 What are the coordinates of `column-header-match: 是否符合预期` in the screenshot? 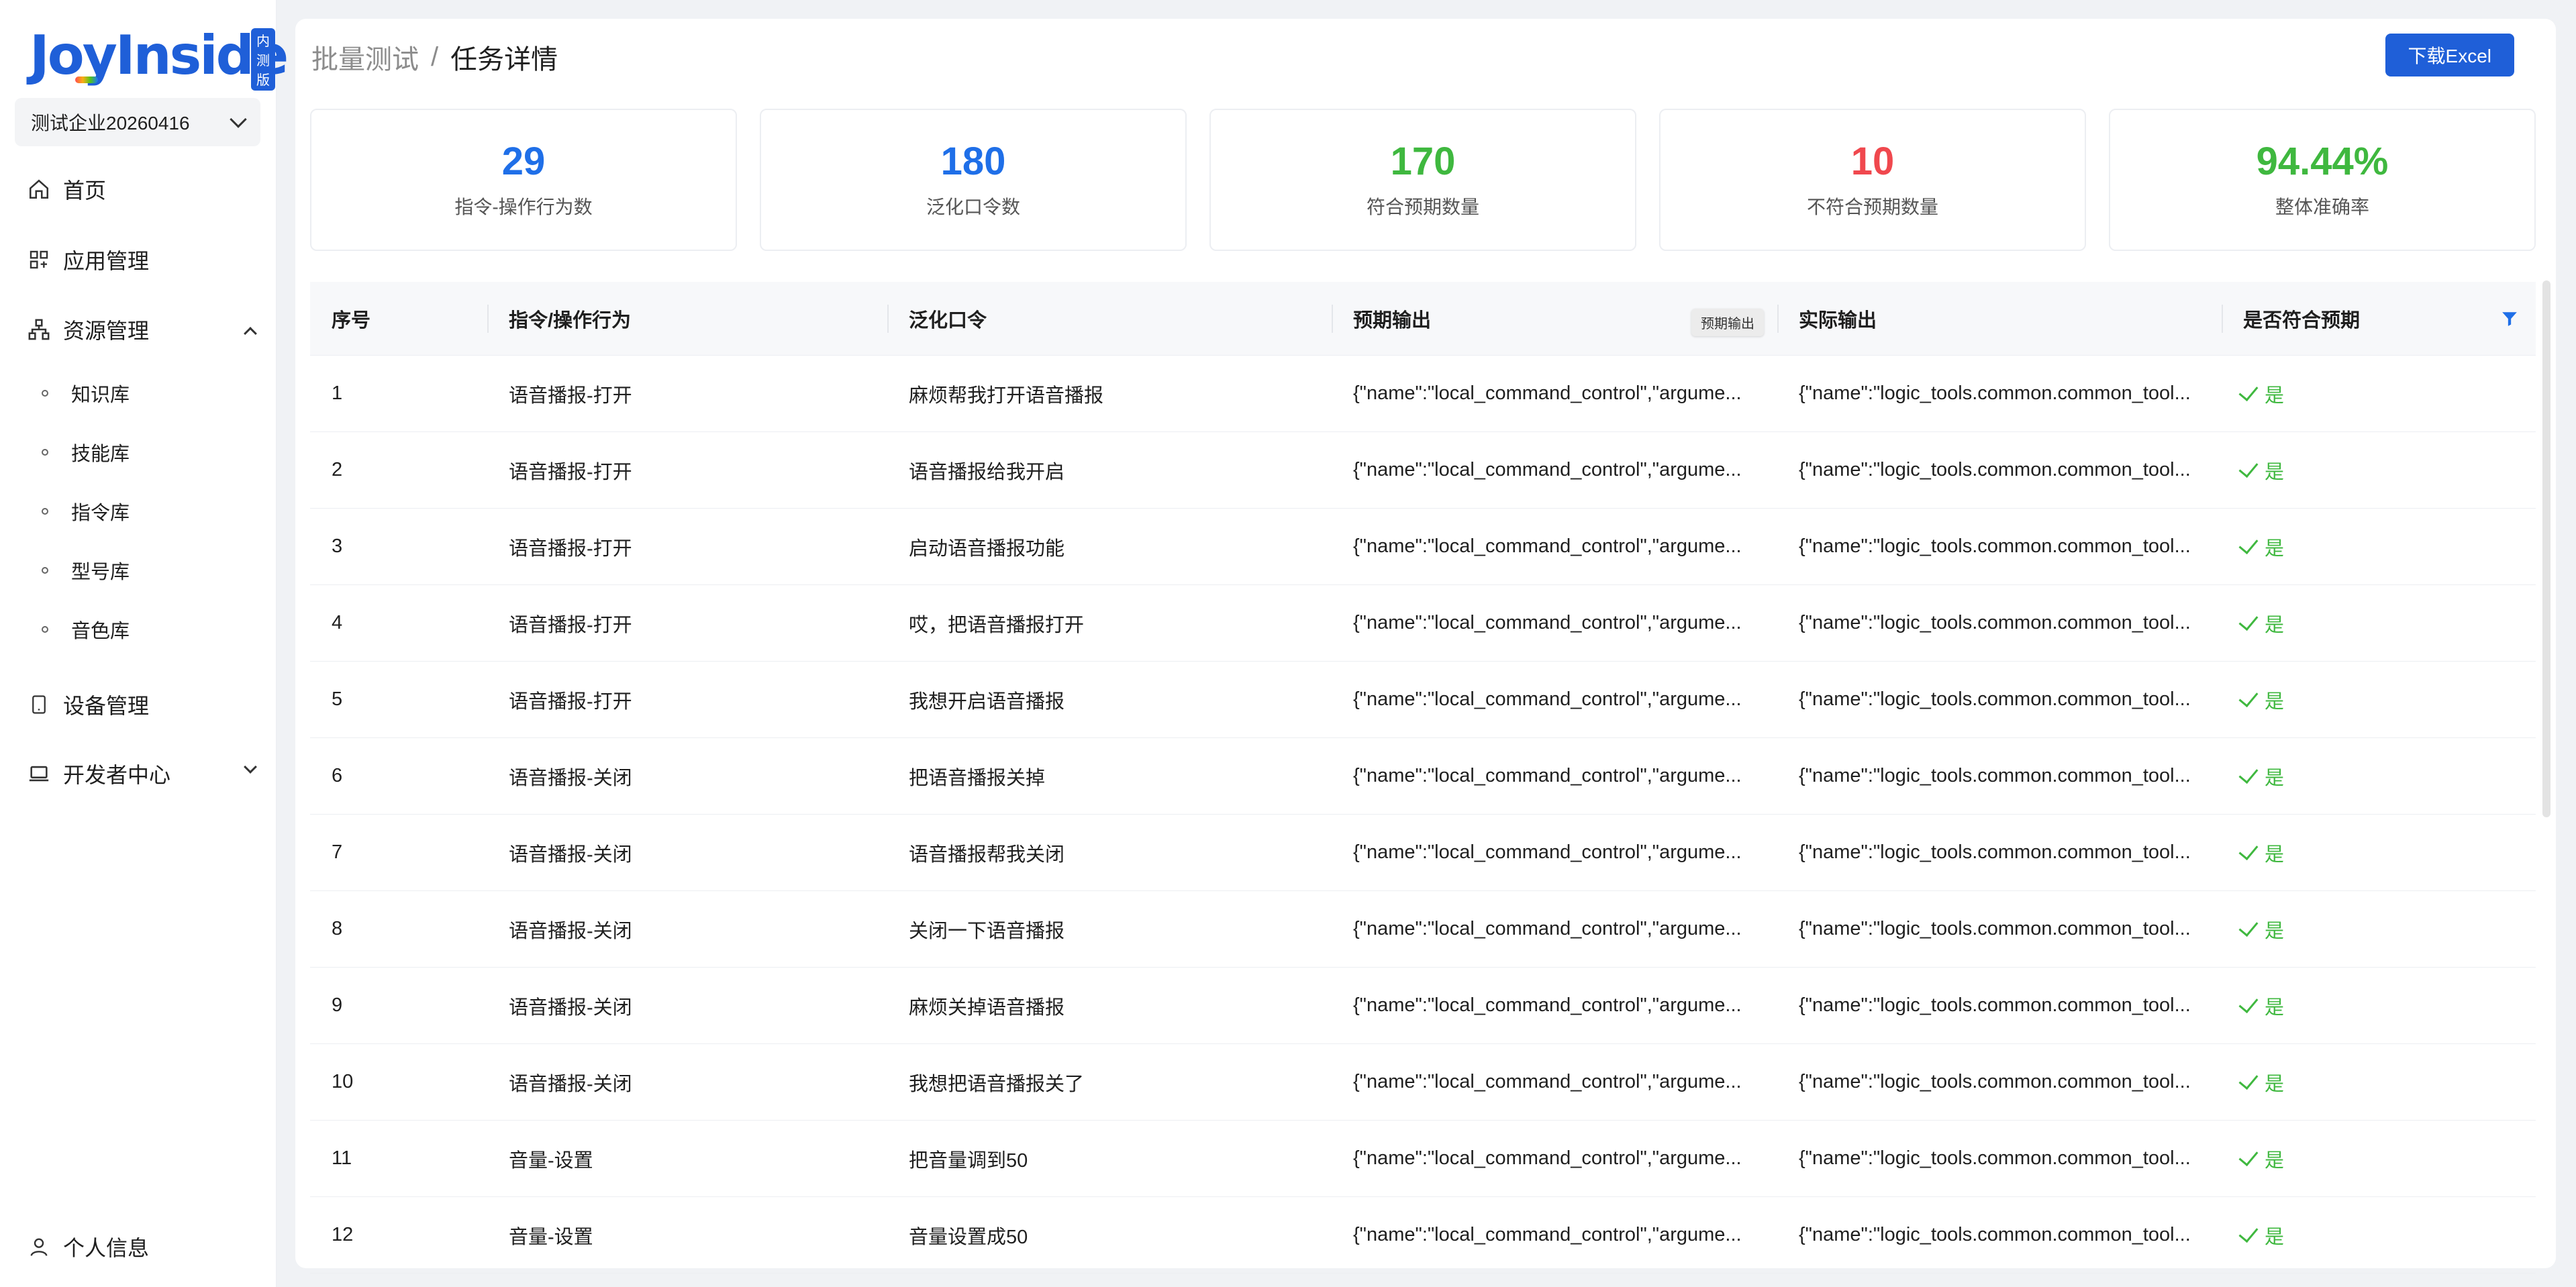 It's located at (2379, 318).